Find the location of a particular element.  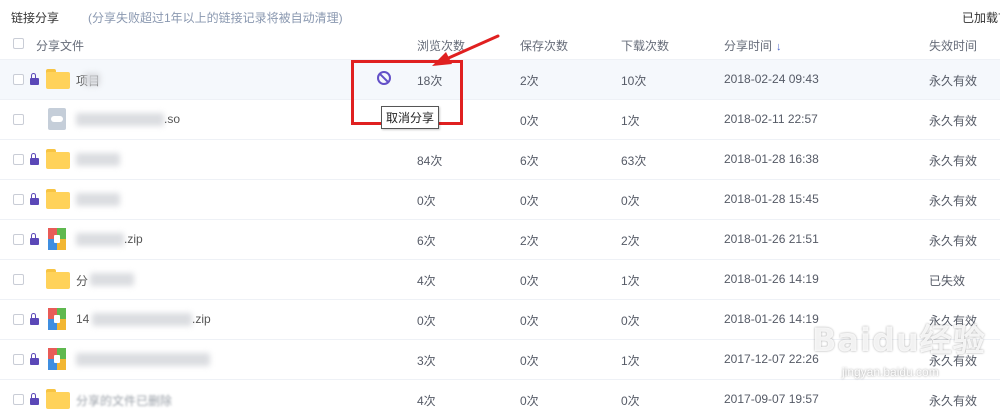

baidu-watermark: Baidu经验 jingyan.baidu.com is located at coordinates (904, 357).